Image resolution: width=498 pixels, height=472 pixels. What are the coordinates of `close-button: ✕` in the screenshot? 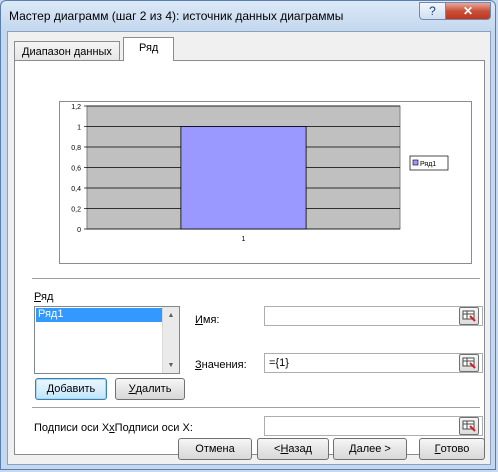 It's located at (468, 11).